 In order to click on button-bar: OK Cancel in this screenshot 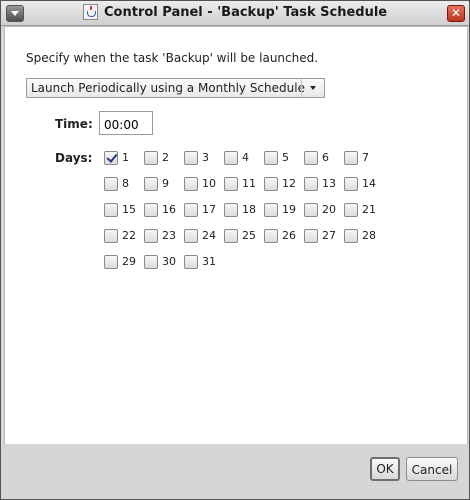, I will do `click(235, 471)`.